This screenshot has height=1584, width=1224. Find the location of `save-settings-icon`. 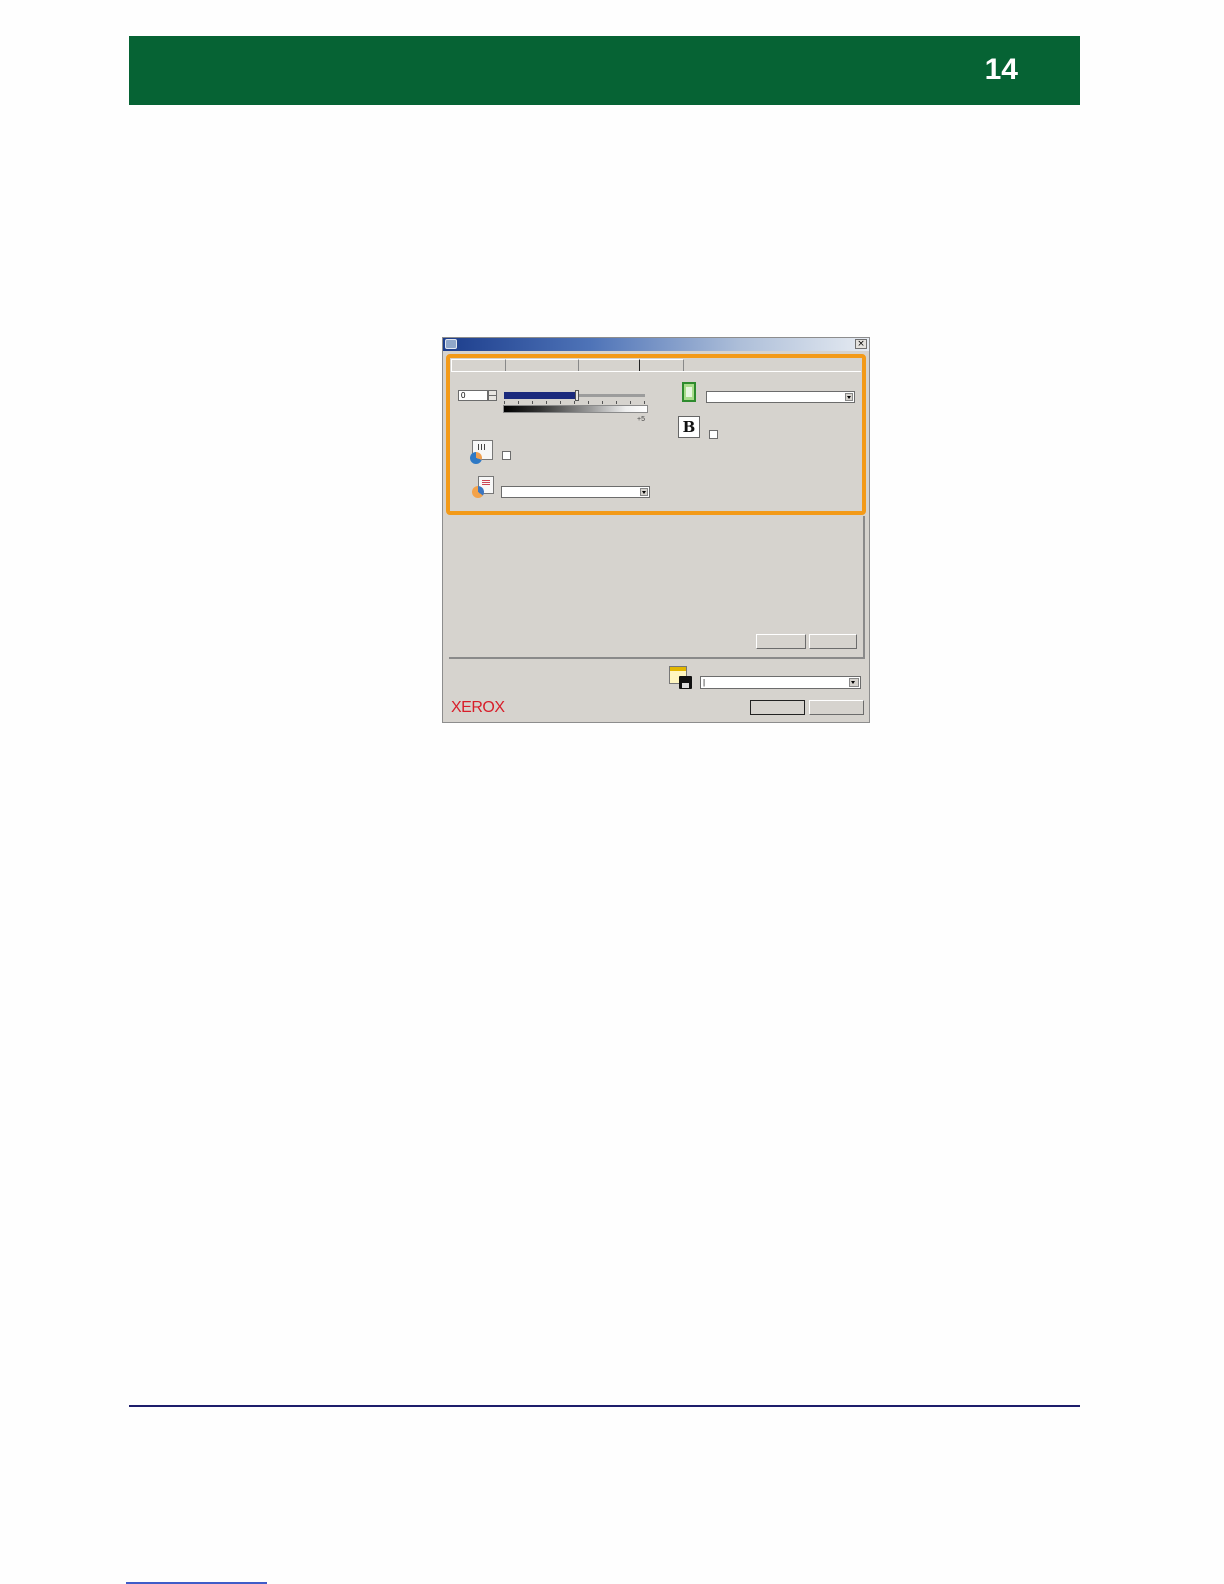

save-settings-icon is located at coordinates (681, 678).